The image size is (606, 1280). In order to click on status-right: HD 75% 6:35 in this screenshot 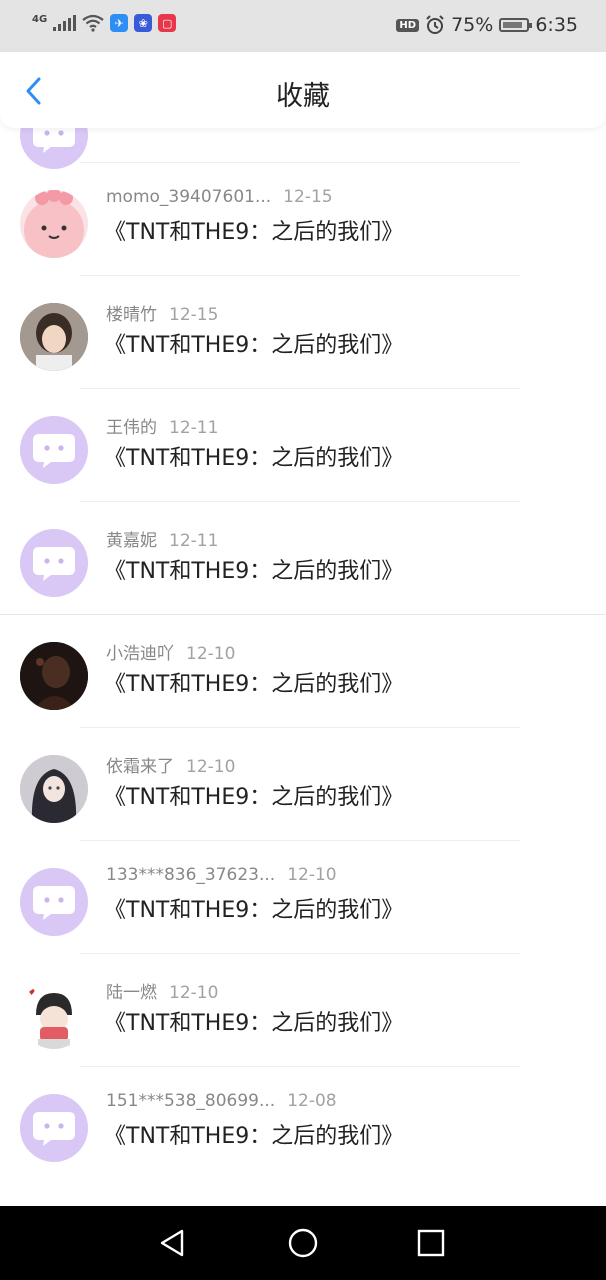, I will do `click(487, 25)`.